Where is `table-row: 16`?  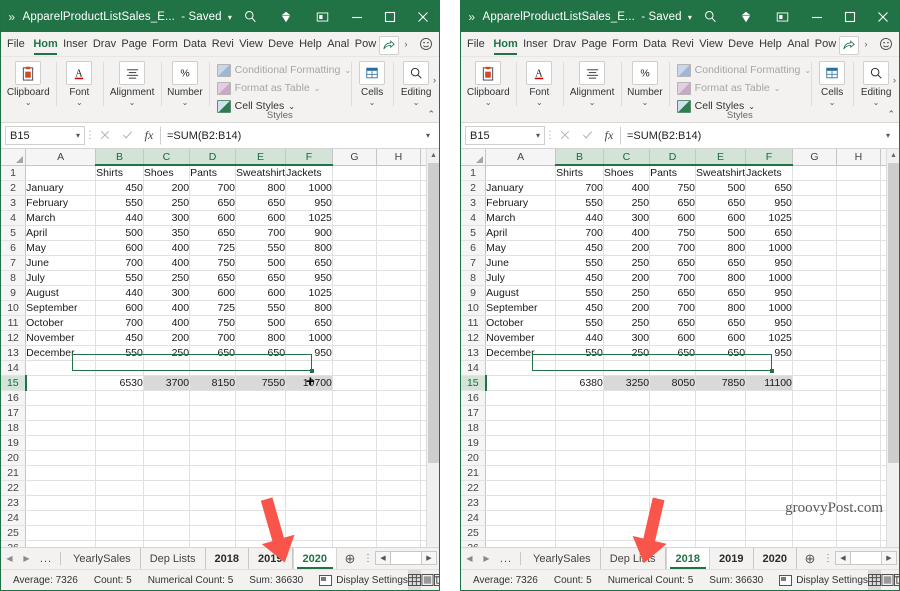 table-row: 16 is located at coordinates (680, 398).